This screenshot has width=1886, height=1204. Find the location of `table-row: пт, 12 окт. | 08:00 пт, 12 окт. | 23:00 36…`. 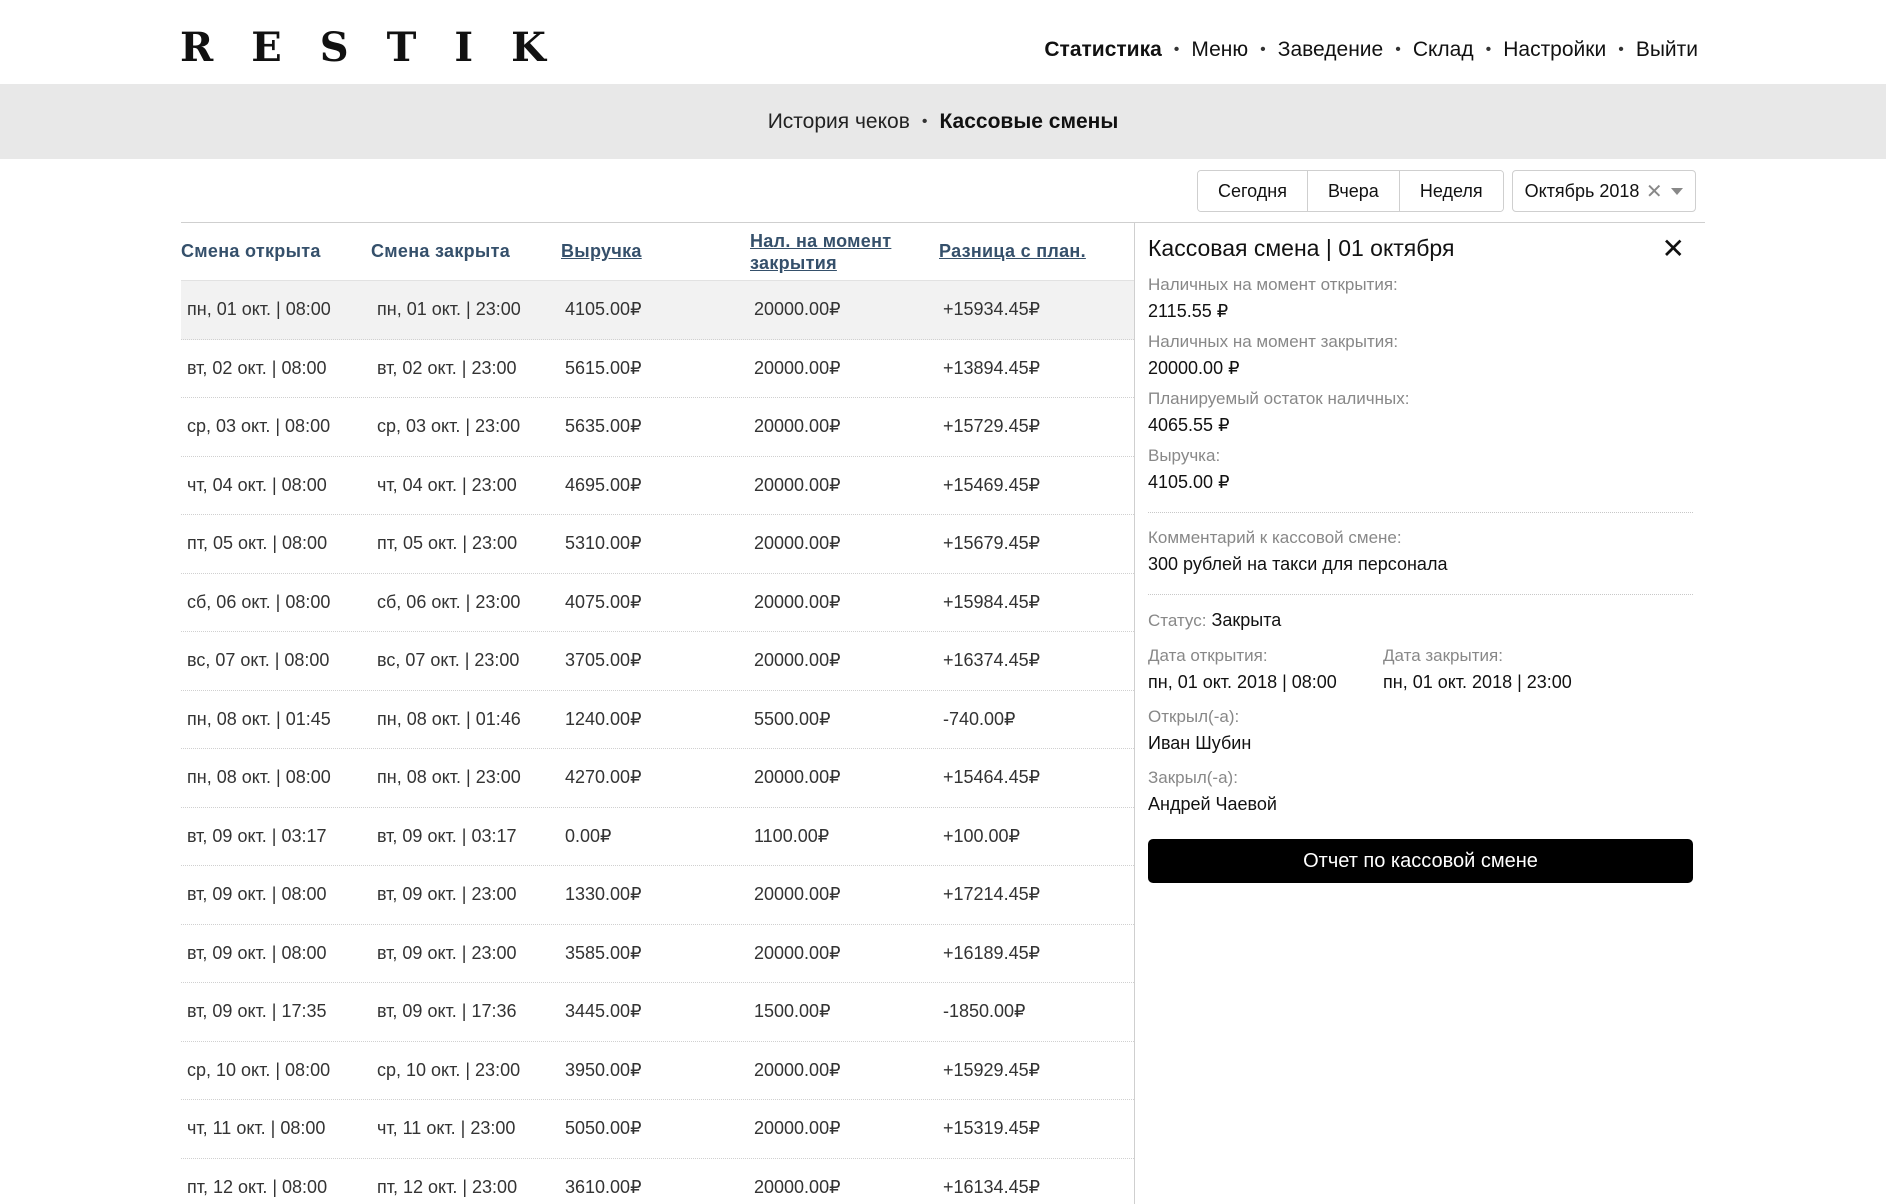

table-row: пт, 12 окт. | 08:00 пт, 12 окт. | 23:00 36… is located at coordinates (657, 1181).